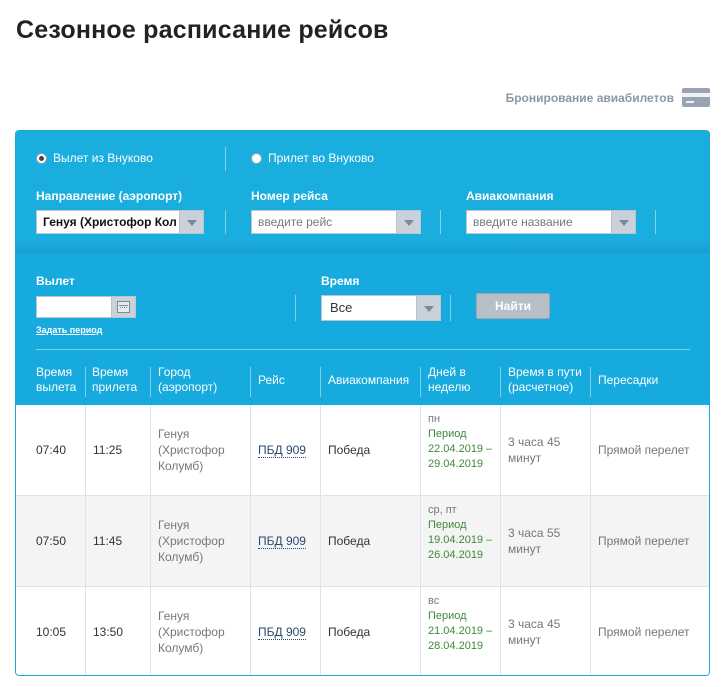  I want to click on duration: 3 часа 55 минут, so click(534, 541).